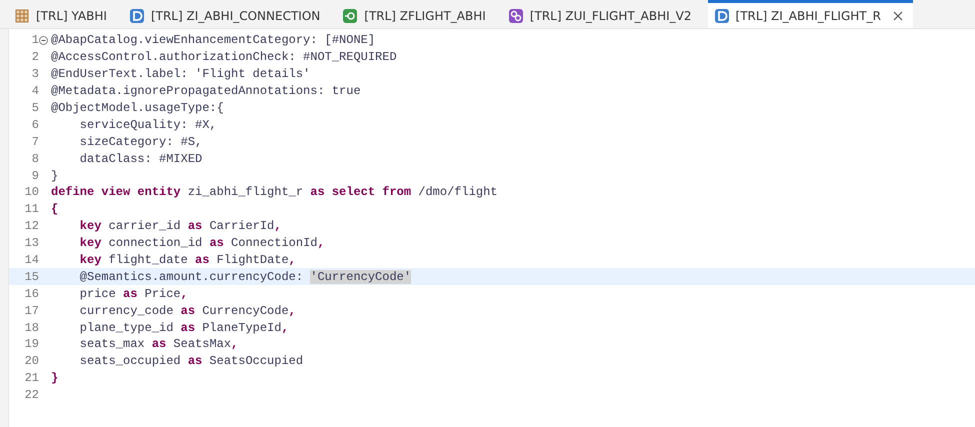 Image resolution: width=975 pixels, height=427 pixels. I want to click on code-line: @ObjectModel.usageType:{, so click(137, 108).